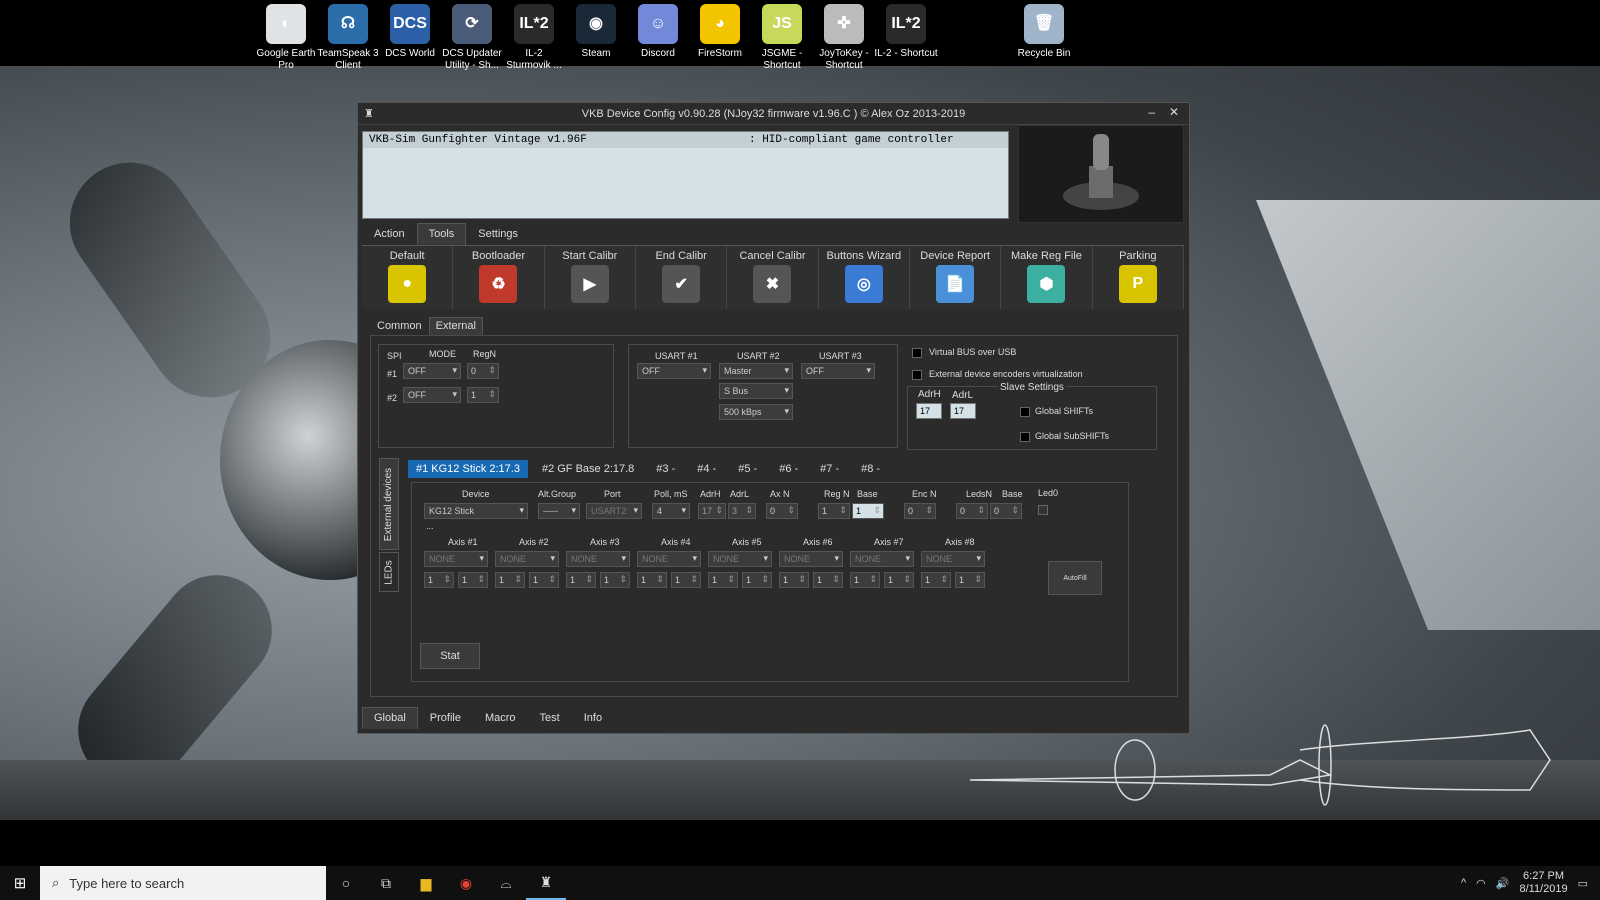 This screenshot has height=900, width=1600. What do you see at coordinates (550, 718) in the screenshot?
I see `tab-test: Test` at bounding box center [550, 718].